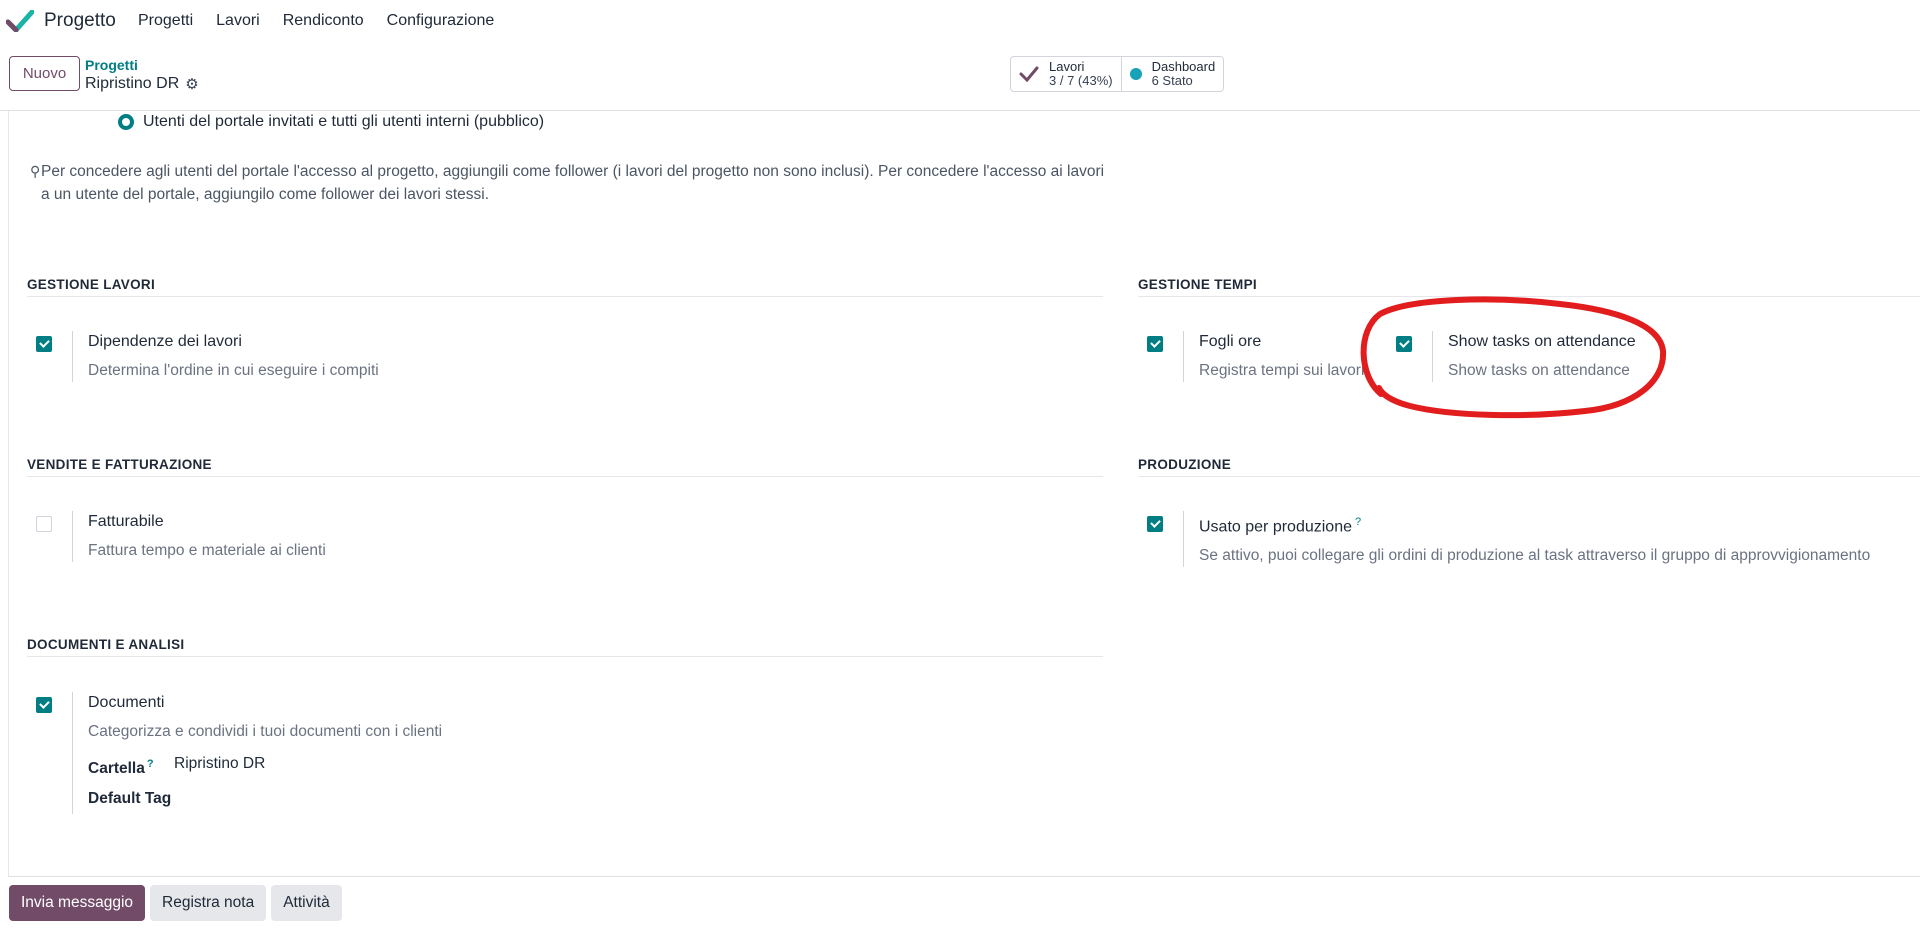  Describe the element at coordinates (306, 903) in the screenshot. I see `activities-button: Attività` at that location.